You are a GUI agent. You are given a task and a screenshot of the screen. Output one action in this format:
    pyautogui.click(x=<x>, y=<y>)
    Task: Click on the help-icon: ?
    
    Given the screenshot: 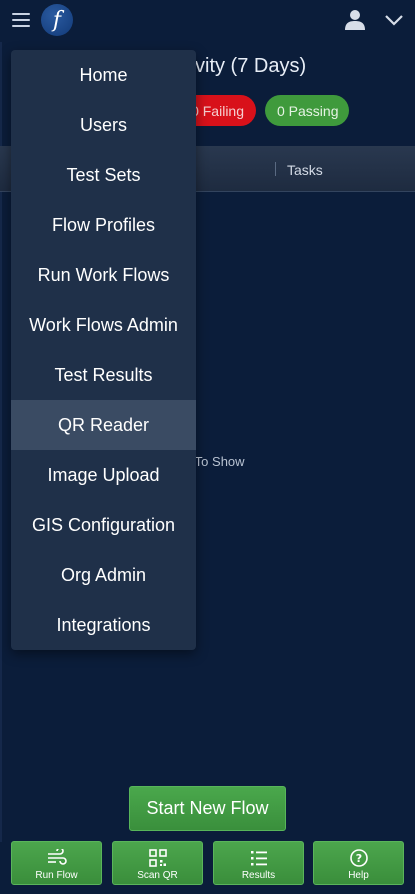 What is the action you would take?
    pyautogui.click(x=358, y=858)
    